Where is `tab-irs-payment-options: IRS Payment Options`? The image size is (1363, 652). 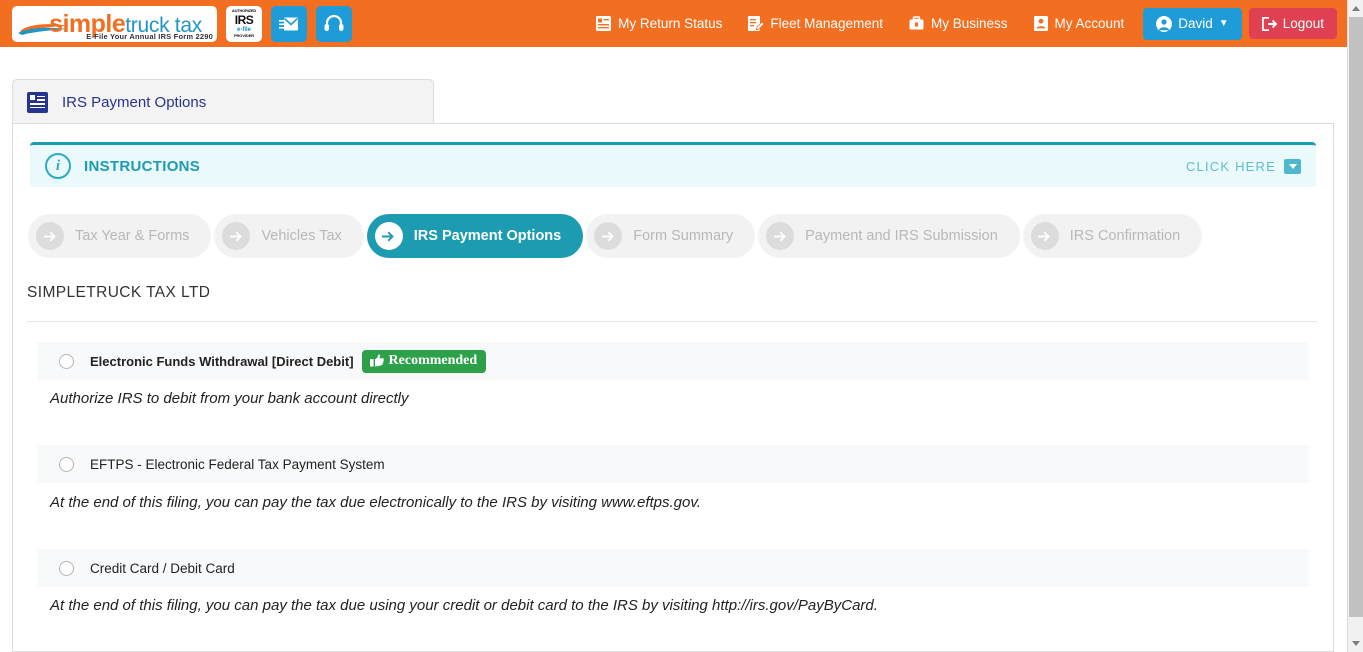
tab-irs-payment-options: IRS Payment Options is located at coordinates (223, 101).